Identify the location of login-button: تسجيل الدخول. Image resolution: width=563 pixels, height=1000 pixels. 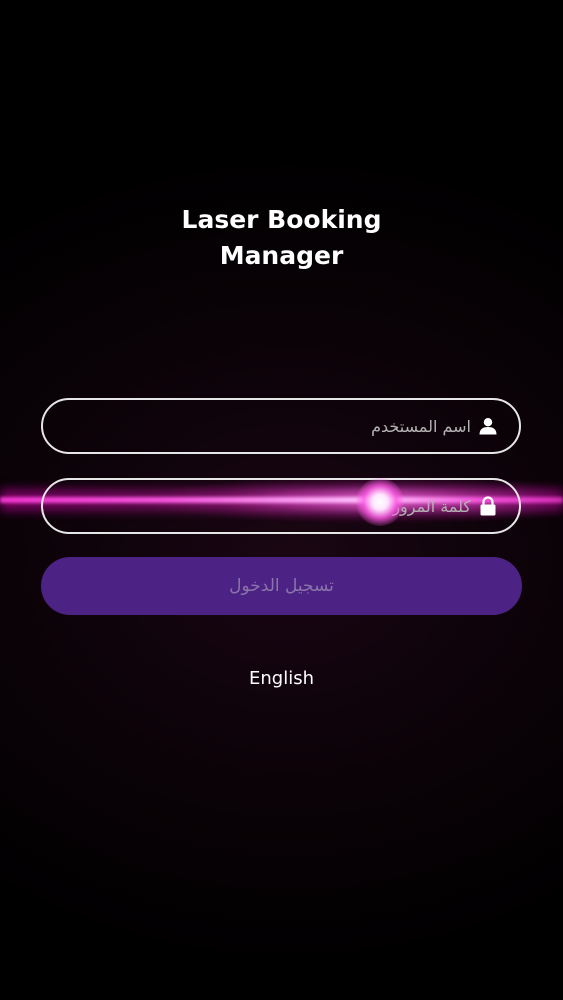
(281, 586).